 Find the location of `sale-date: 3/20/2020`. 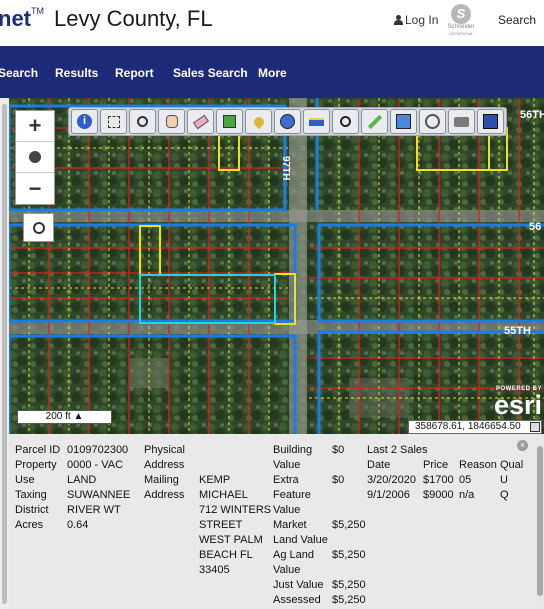

sale-date: 3/20/2020 is located at coordinates (391, 480).